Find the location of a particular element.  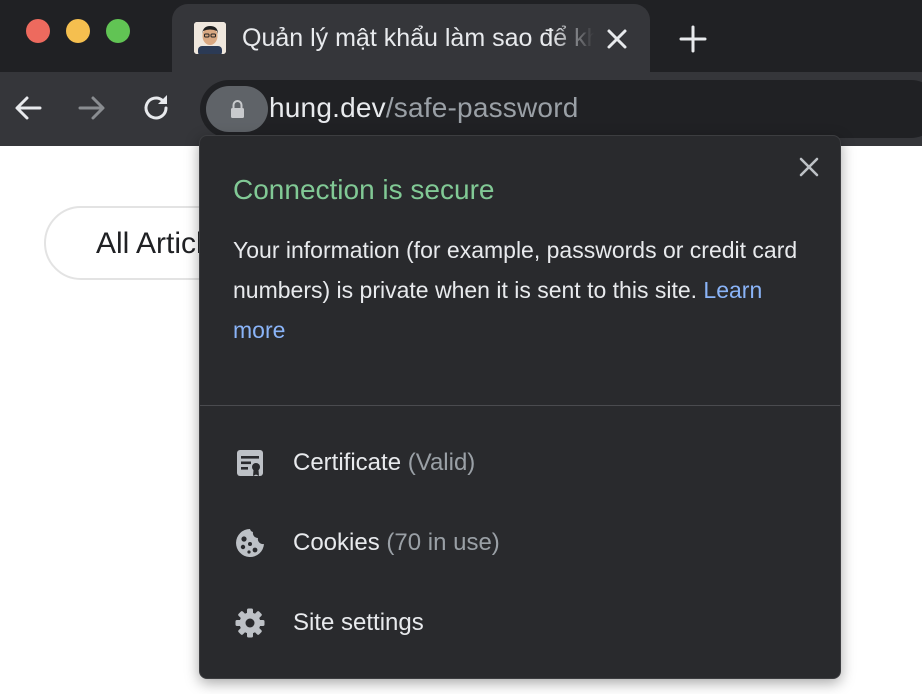

reload-icon is located at coordinates (156, 108).